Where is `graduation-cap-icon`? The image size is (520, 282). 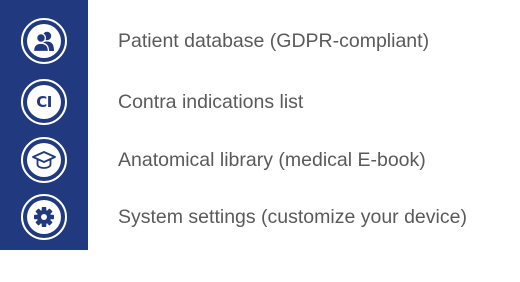
graduation-cap-icon is located at coordinates (44, 160).